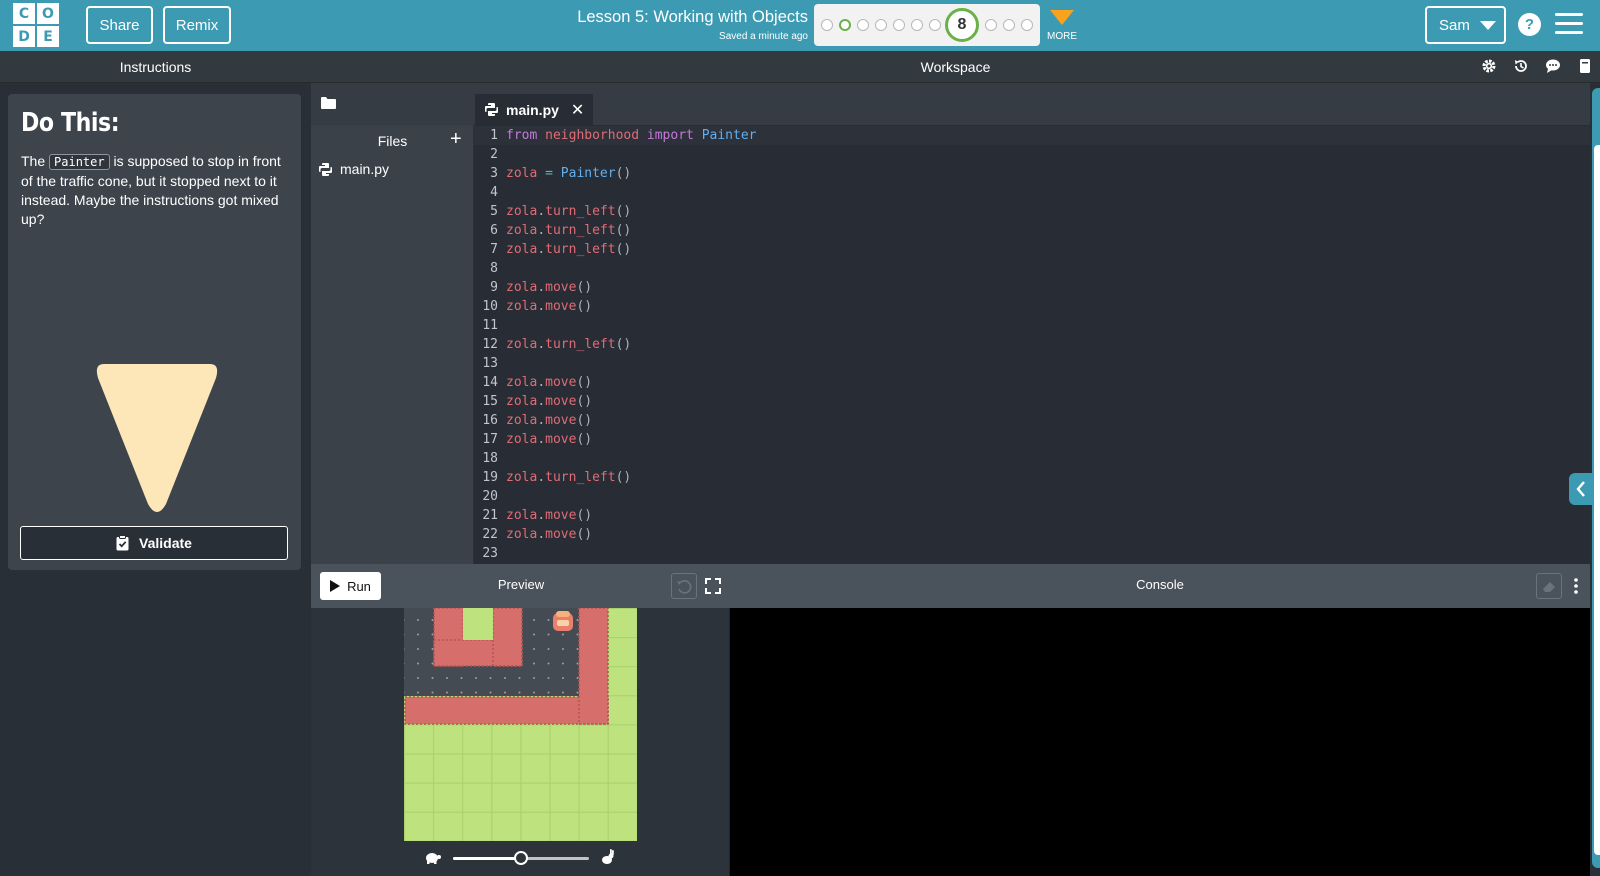 The width and height of the screenshot is (1600, 876). What do you see at coordinates (577, 110) in the screenshot?
I see `close-tab-icon: ✕` at bounding box center [577, 110].